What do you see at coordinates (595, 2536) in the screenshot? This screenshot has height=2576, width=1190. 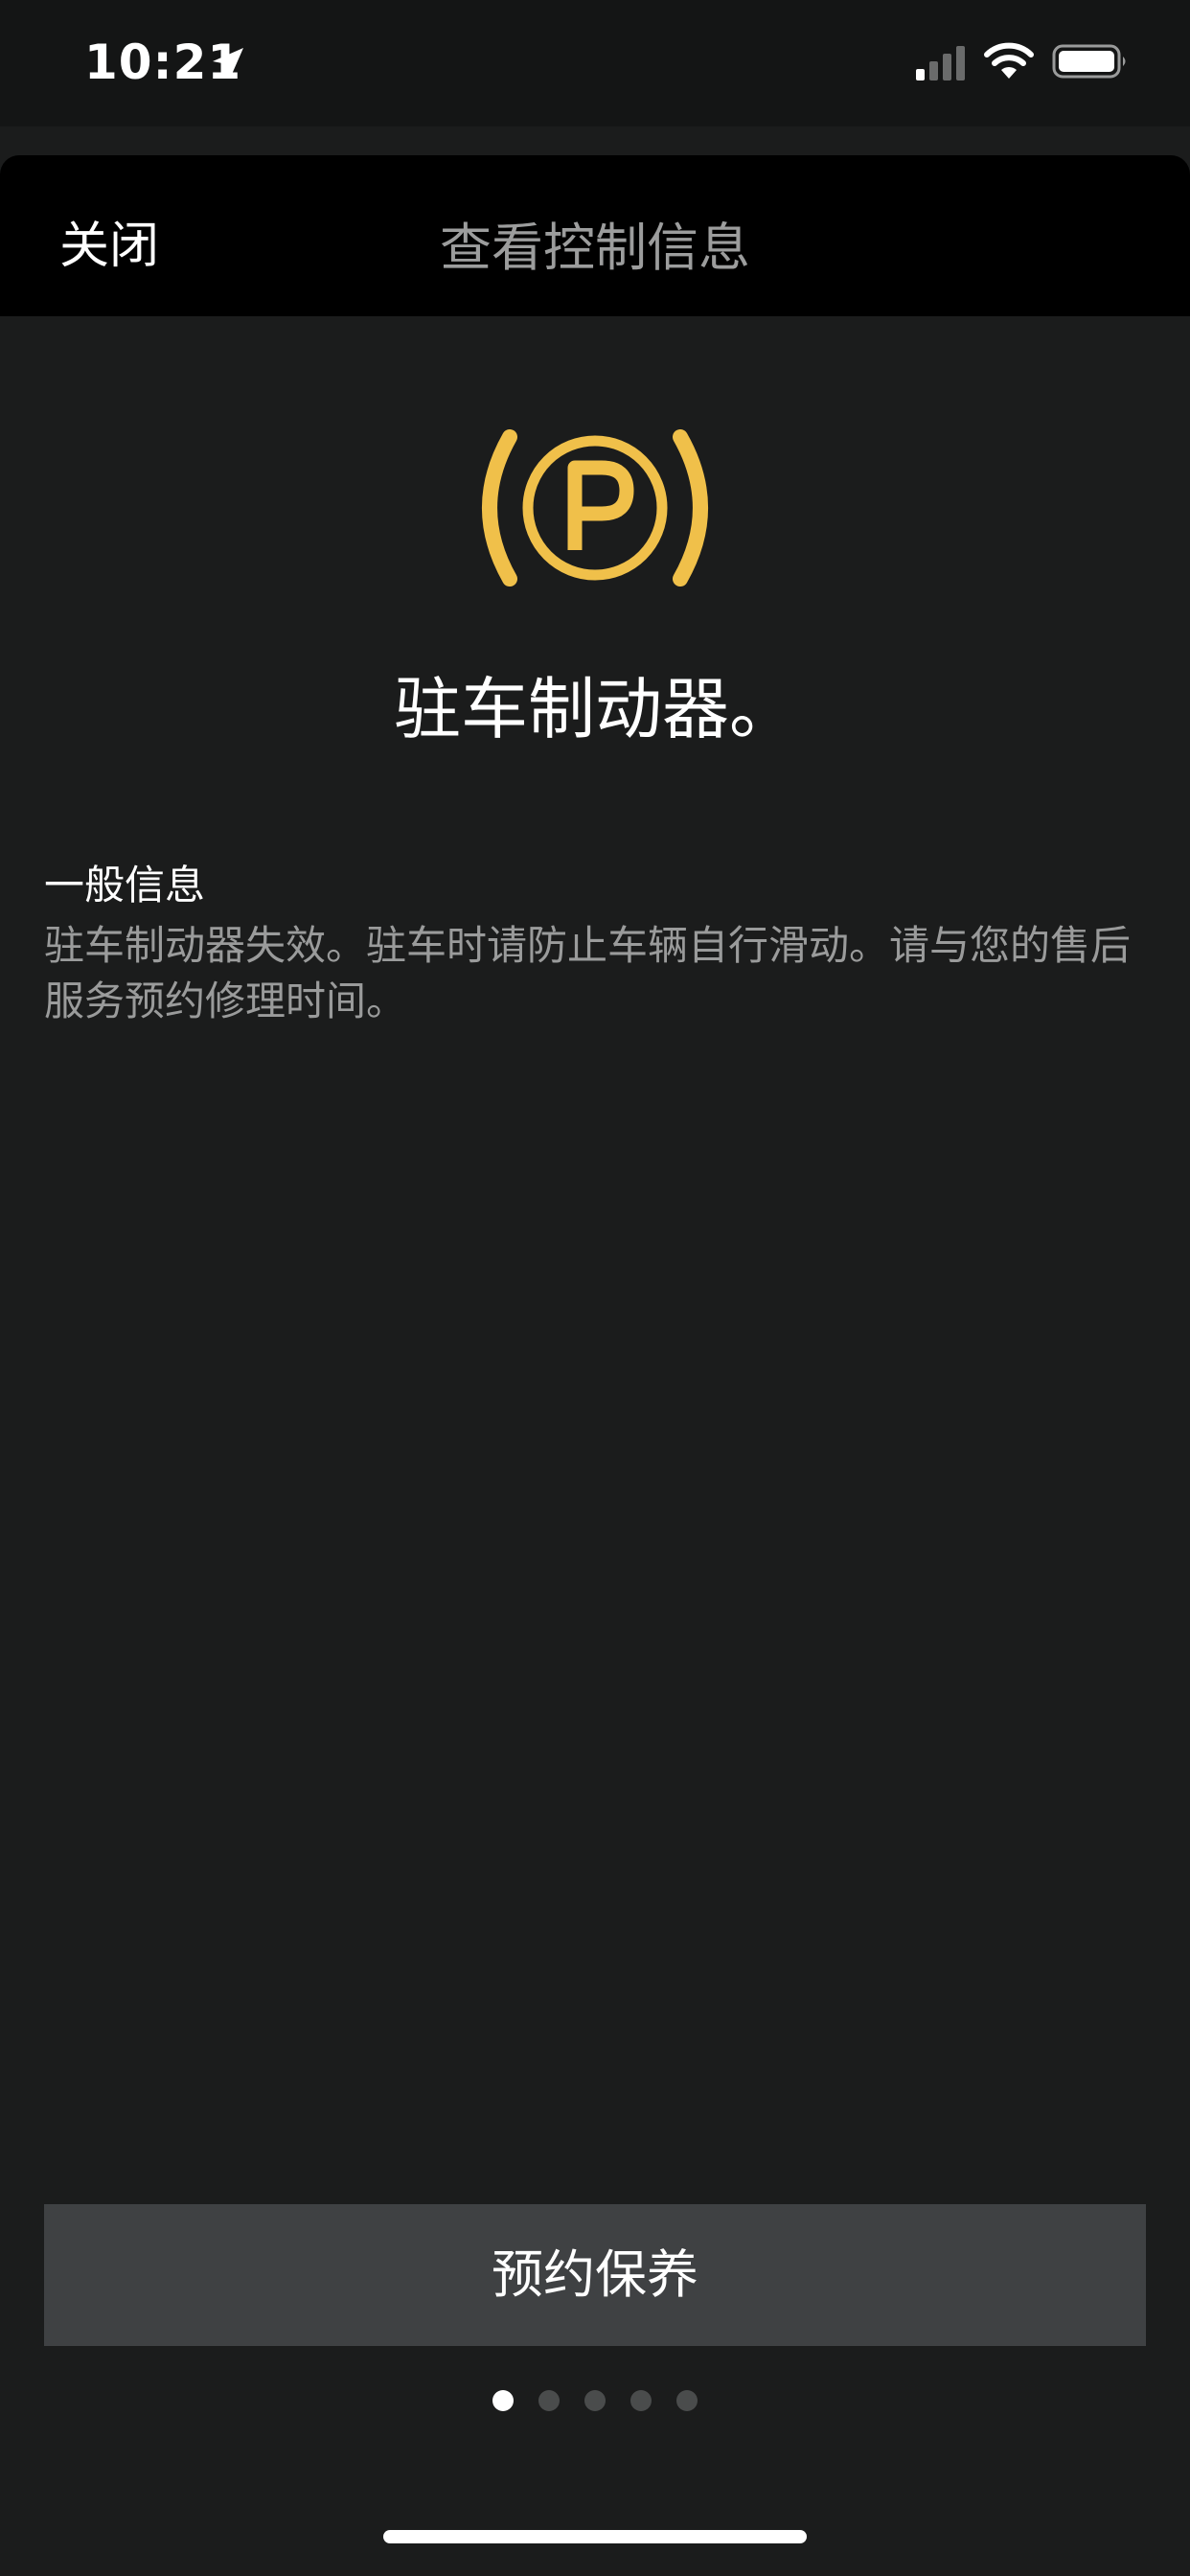 I see `home-indicator` at bounding box center [595, 2536].